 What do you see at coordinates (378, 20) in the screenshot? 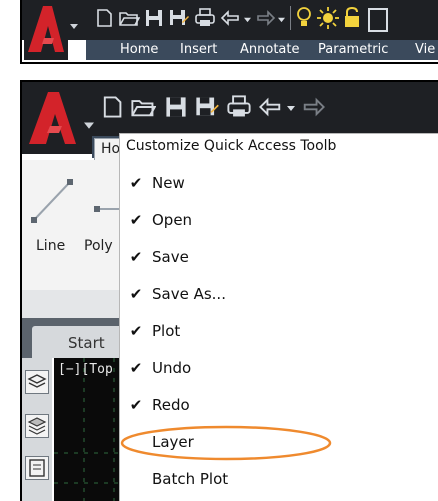
I see `color-swatch` at bounding box center [378, 20].